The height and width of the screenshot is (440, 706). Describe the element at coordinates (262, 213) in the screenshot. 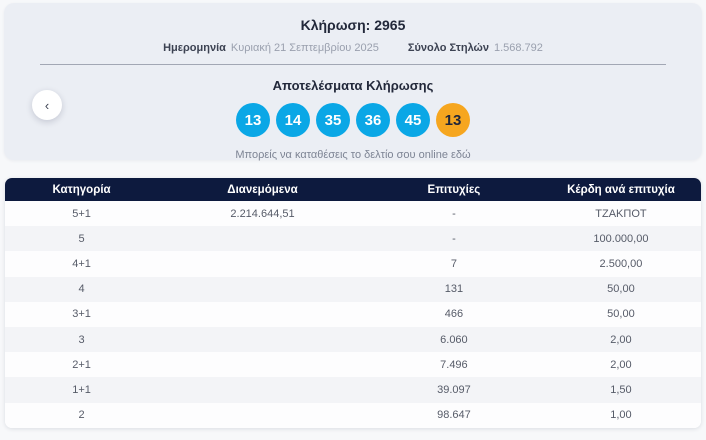

I see `table-cell: 2.214.644,51` at that location.